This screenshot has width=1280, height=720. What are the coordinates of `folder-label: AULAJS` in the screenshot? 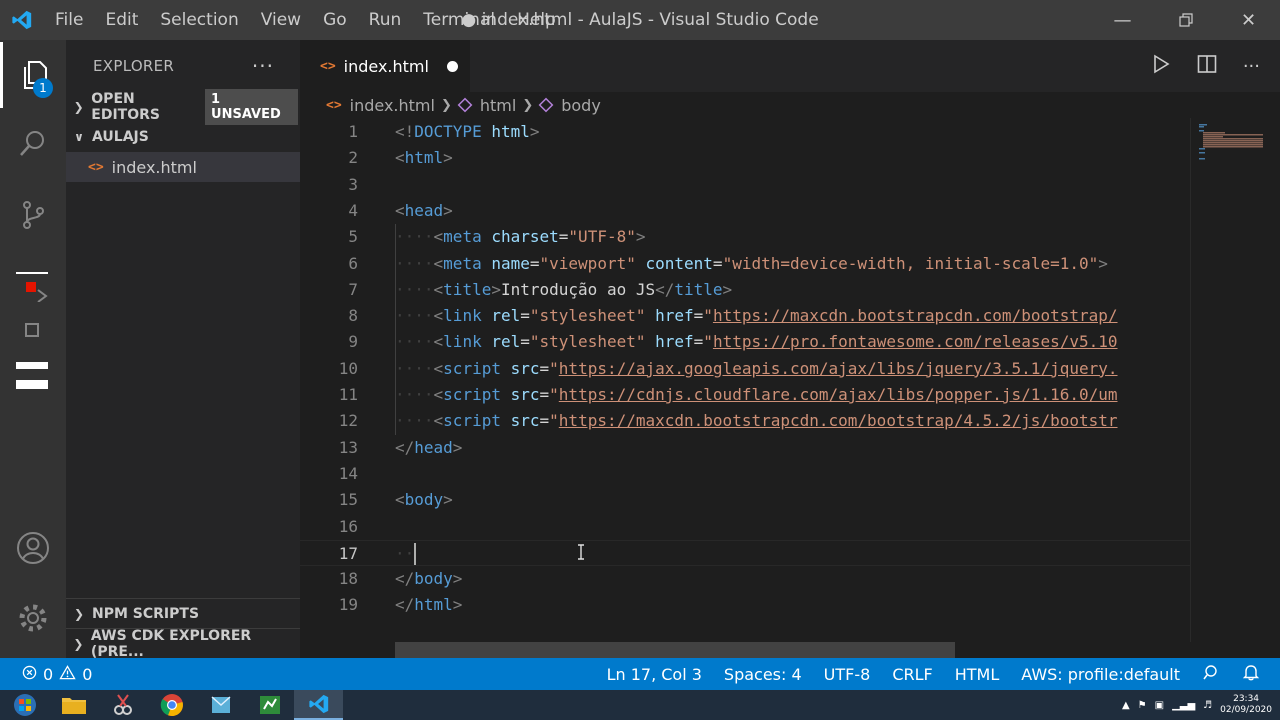 It's located at (120, 137).